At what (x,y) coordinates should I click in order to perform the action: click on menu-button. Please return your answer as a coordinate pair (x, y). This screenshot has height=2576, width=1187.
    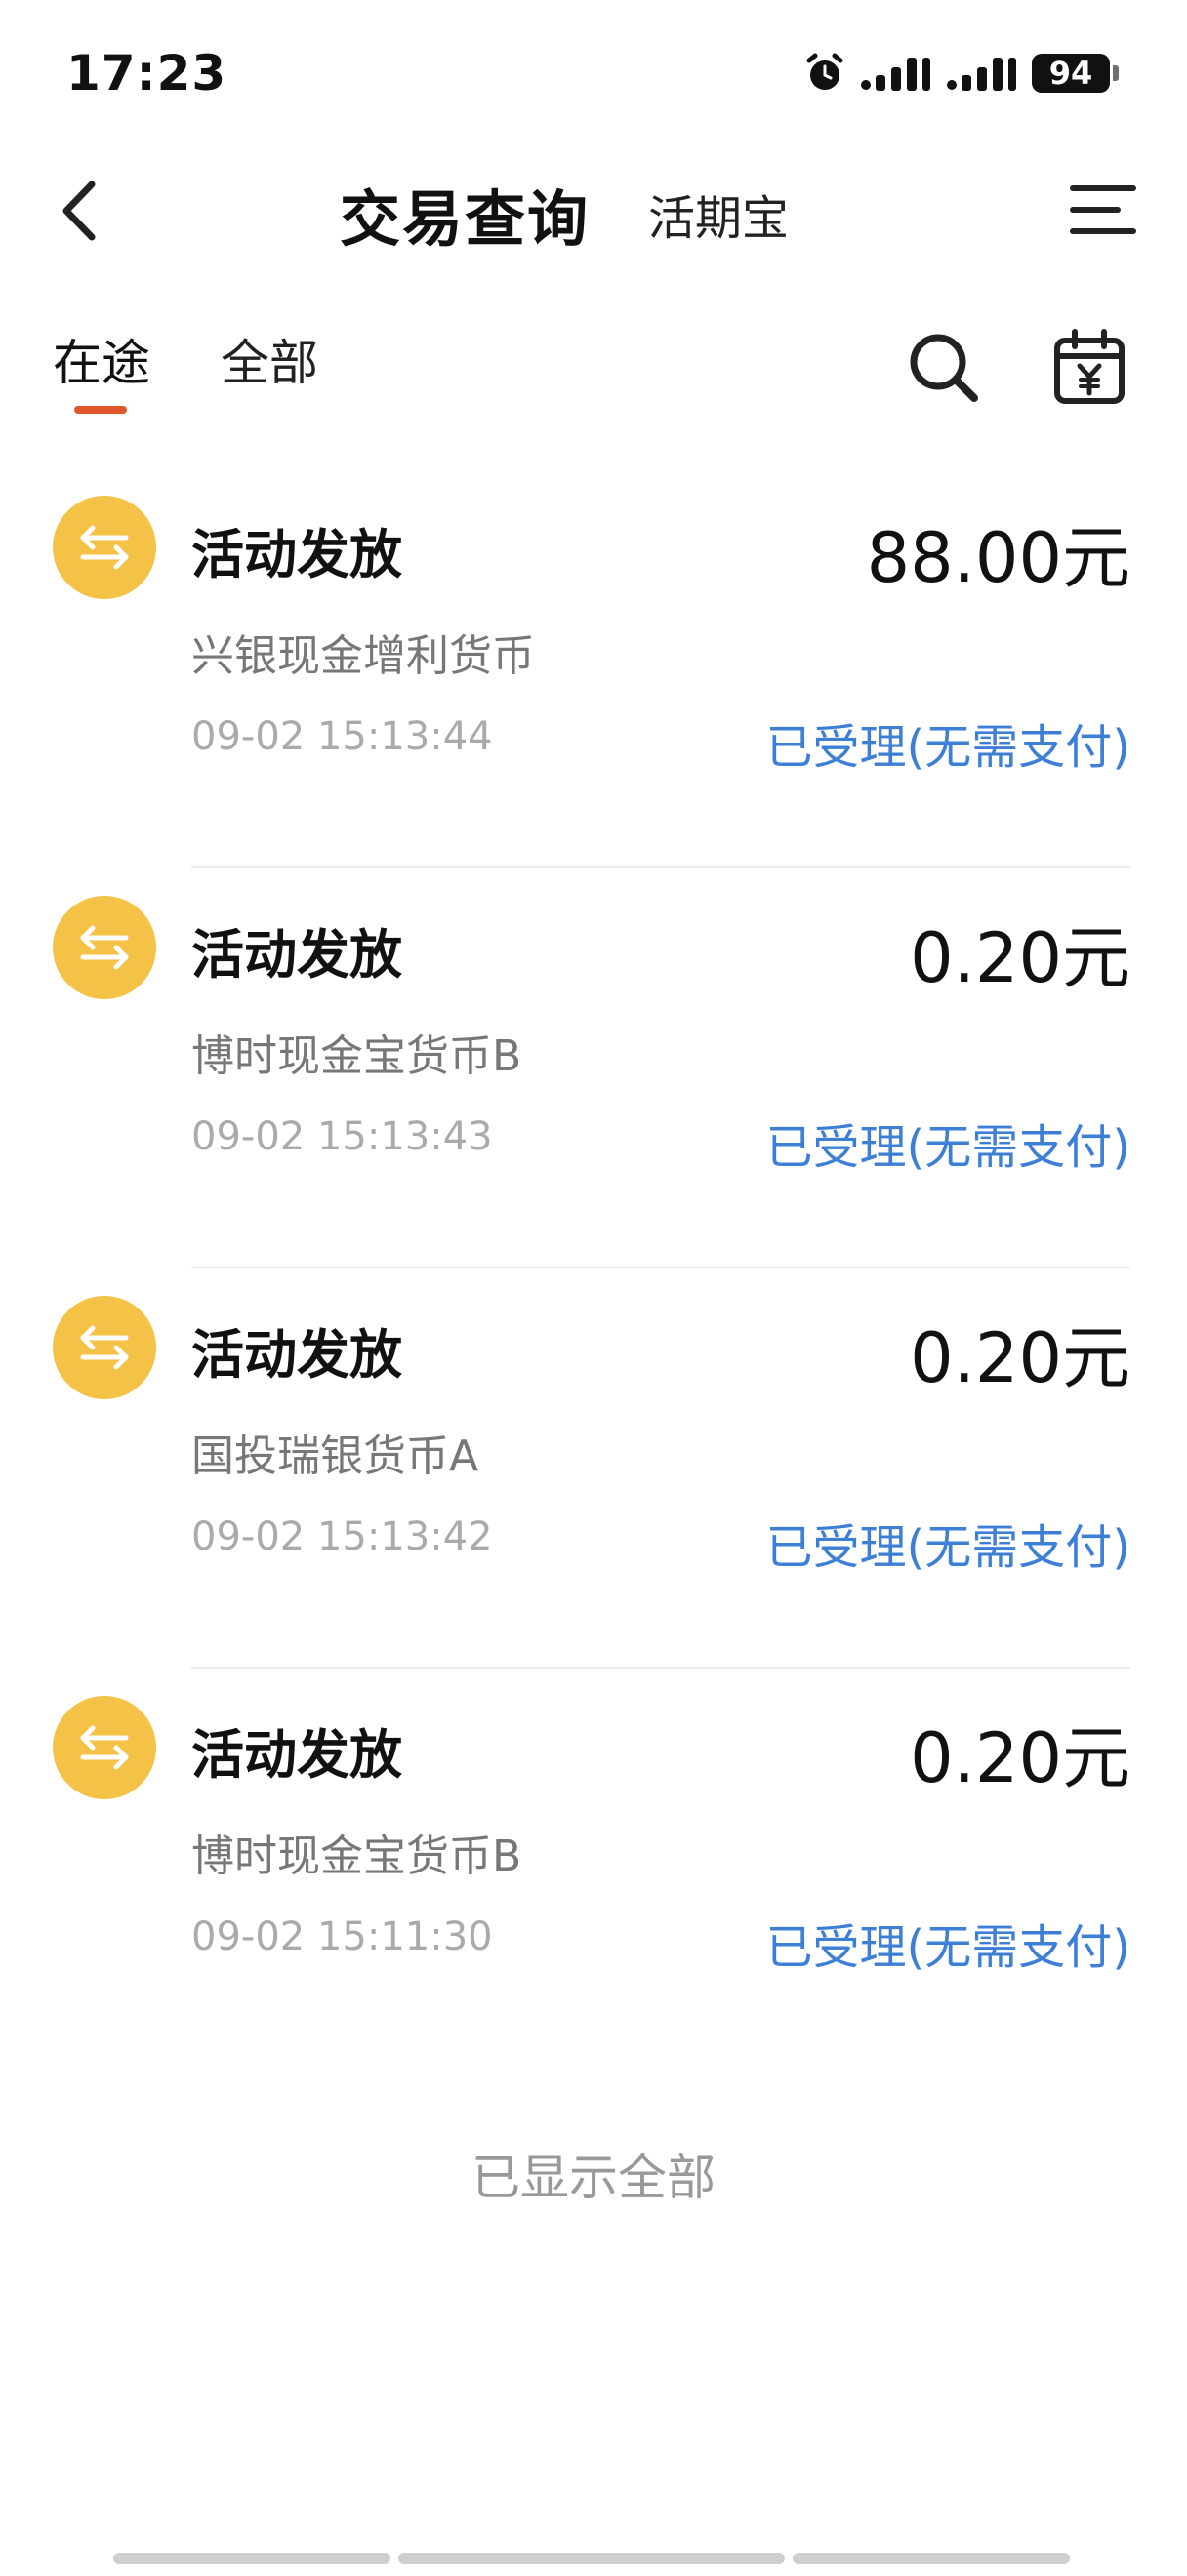
    Looking at the image, I should click on (1103, 210).